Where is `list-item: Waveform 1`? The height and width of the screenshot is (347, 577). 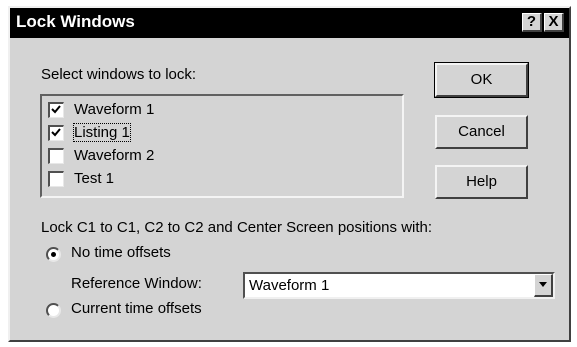 list-item: Waveform 1 is located at coordinates (218, 111).